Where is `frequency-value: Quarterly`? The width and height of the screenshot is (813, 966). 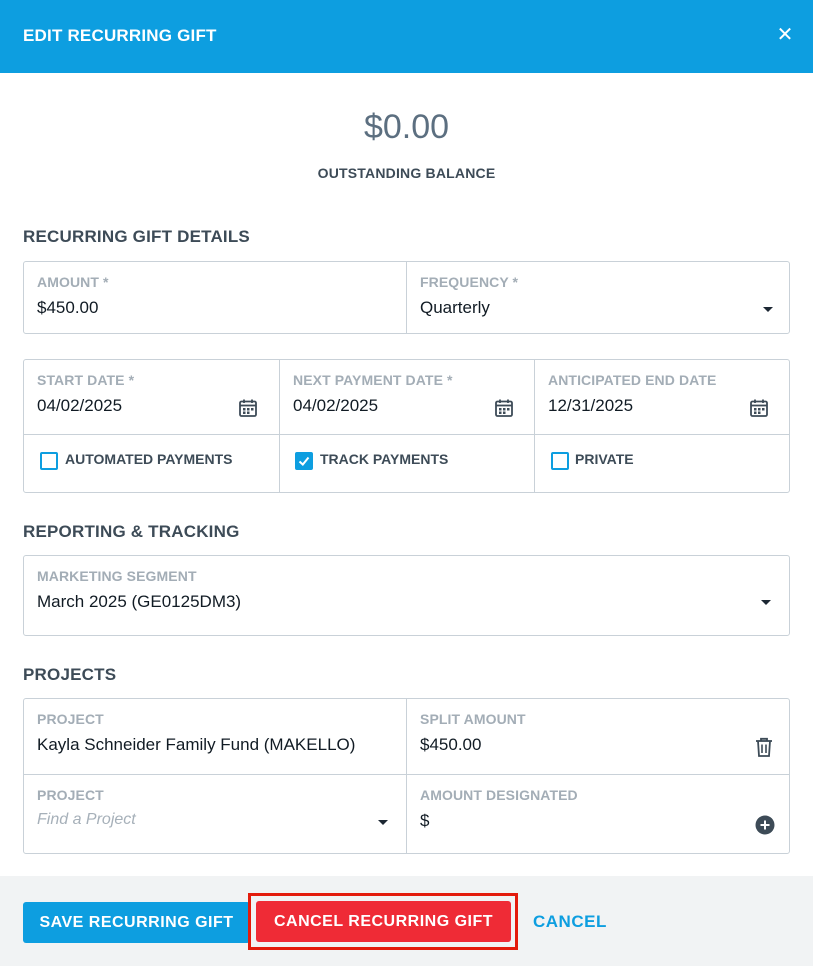
frequency-value: Quarterly is located at coordinates (455, 307).